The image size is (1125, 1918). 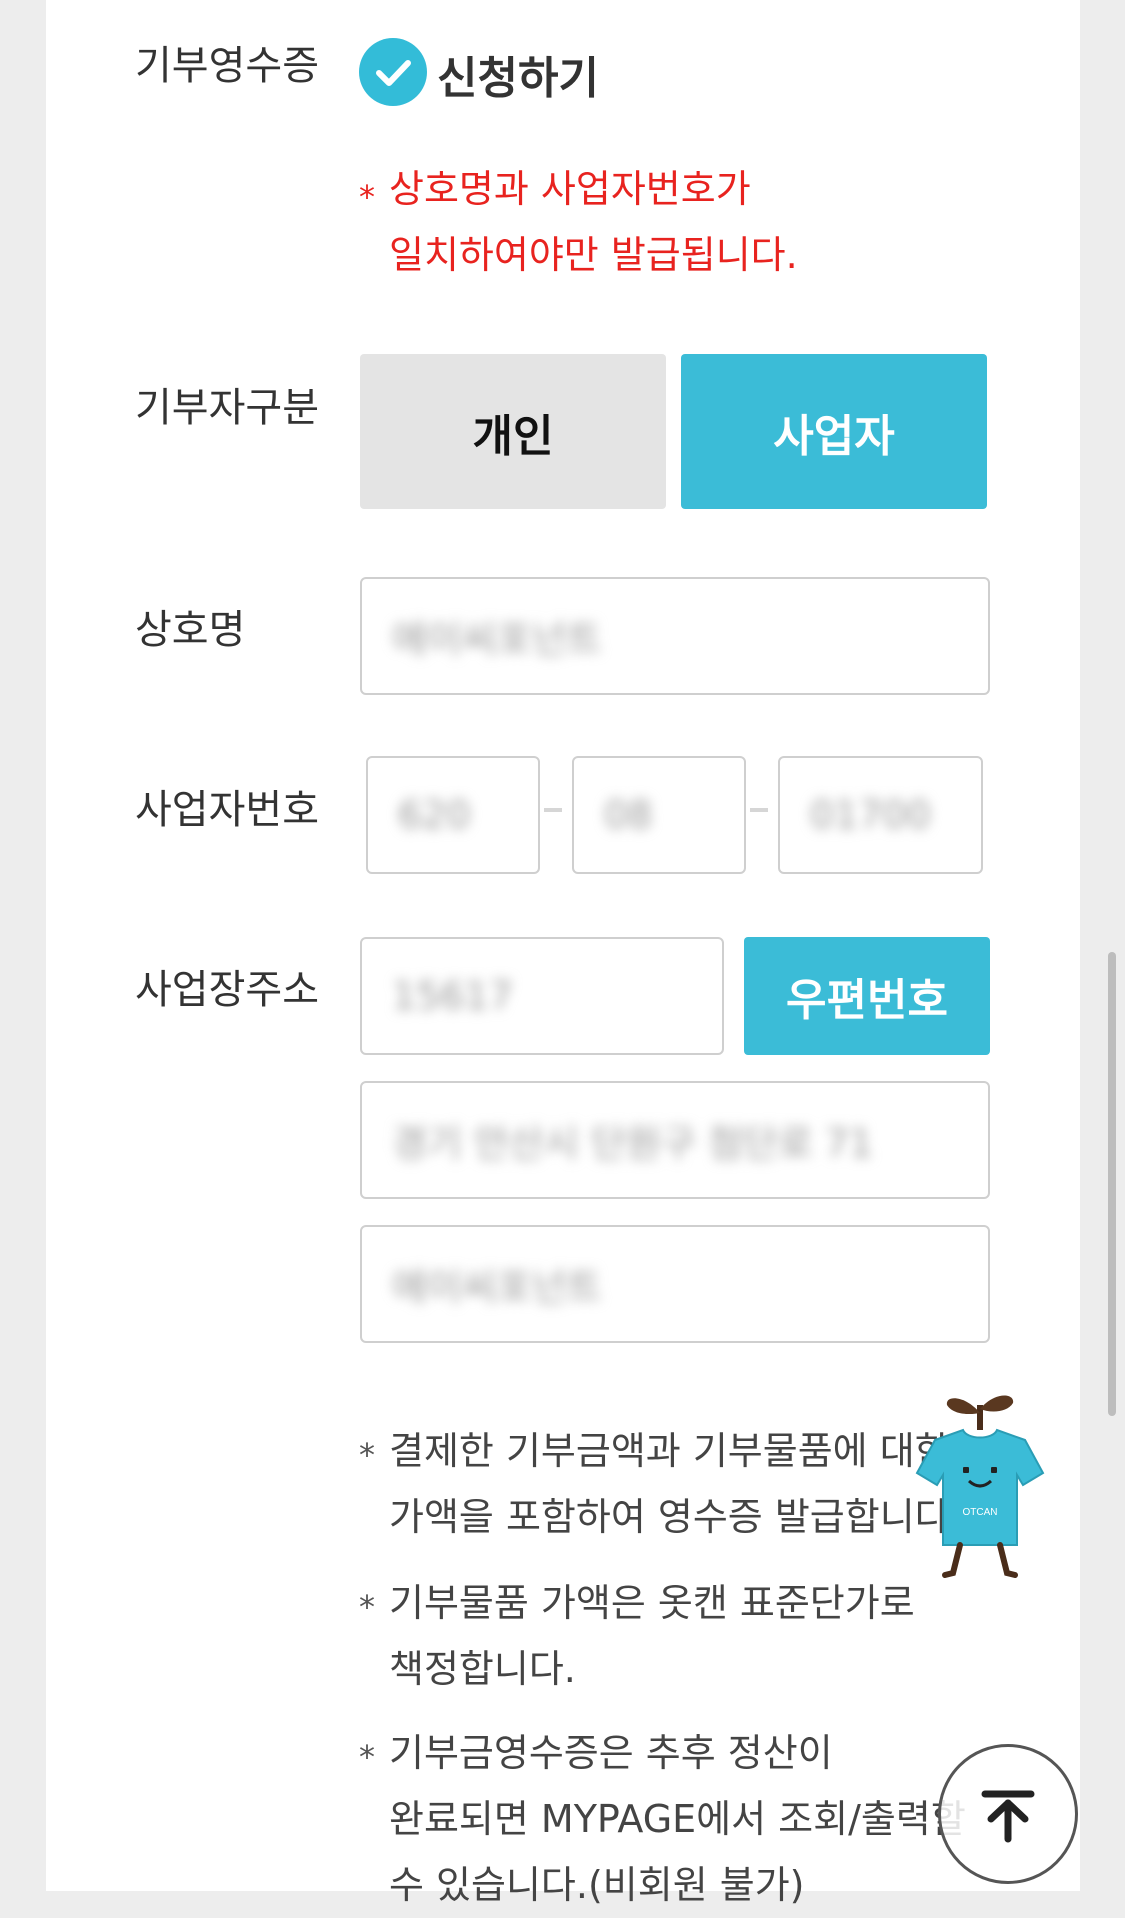 I want to click on donor-type-individual-button: 개인, so click(x=513, y=431).